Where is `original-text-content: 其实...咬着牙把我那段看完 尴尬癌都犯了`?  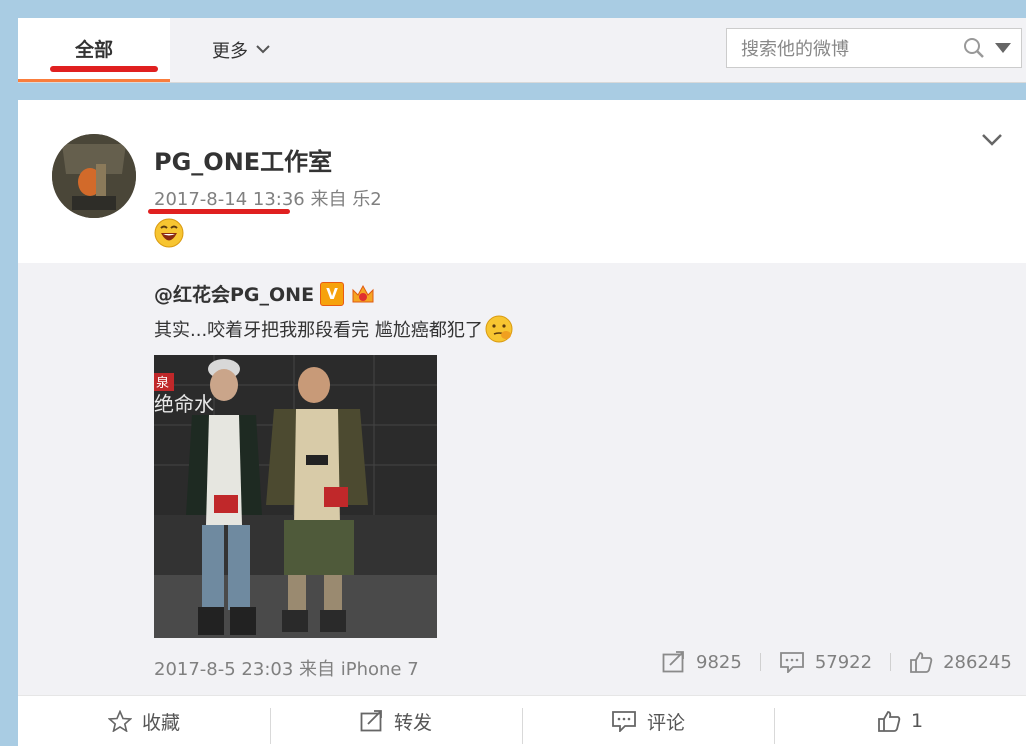 original-text-content: 其实...咬着牙把我那段看完 尴尬癌都犯了 is located at coordinates (318, 330).